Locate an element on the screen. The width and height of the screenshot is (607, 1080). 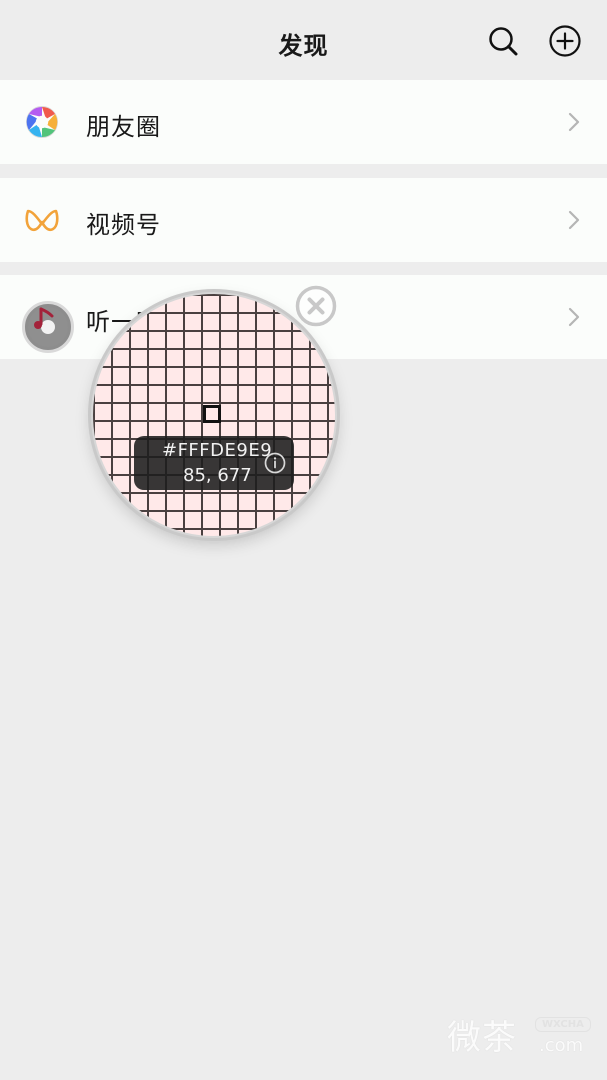
channels-row: 视频号 is located at coordinates (303, 220).